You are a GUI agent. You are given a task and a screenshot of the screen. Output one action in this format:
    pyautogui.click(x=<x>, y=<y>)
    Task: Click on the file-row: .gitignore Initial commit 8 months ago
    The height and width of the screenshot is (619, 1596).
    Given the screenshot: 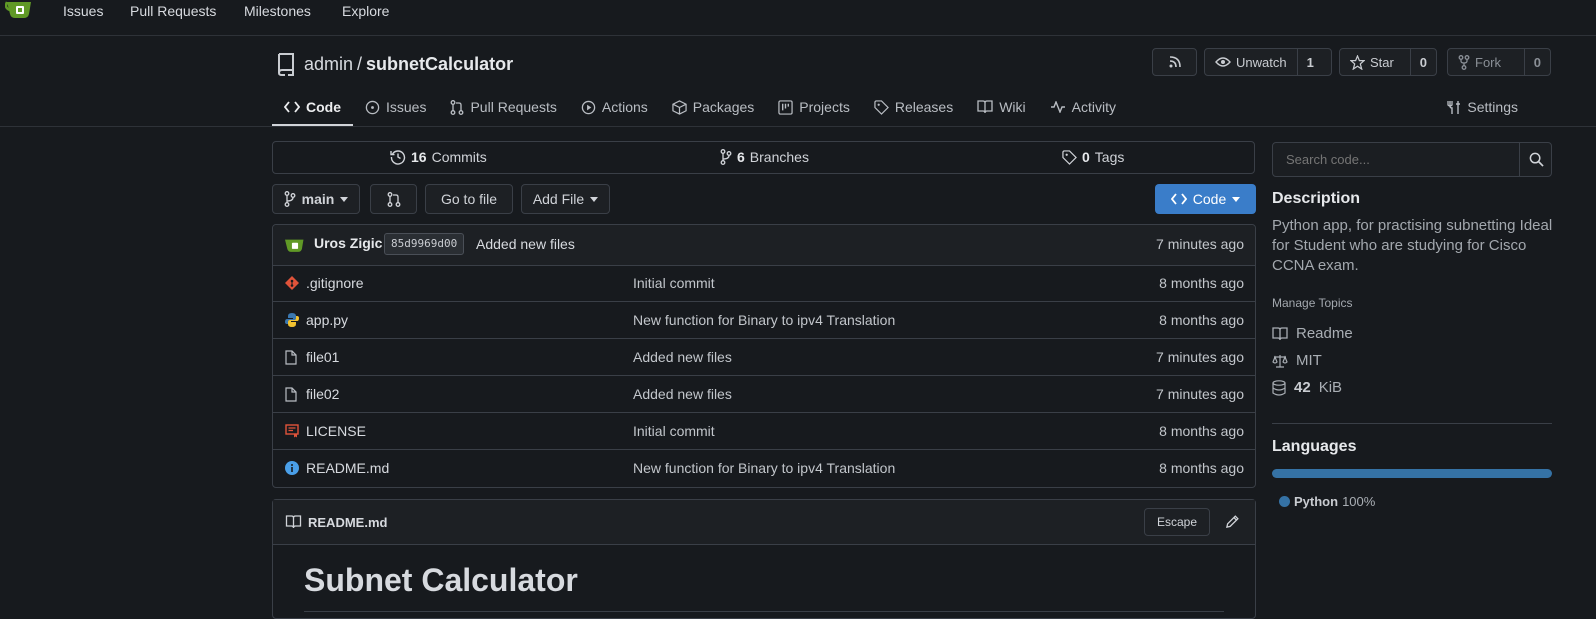 What is the action you would take?
    pyautogui.click(x=764, y=283)
    